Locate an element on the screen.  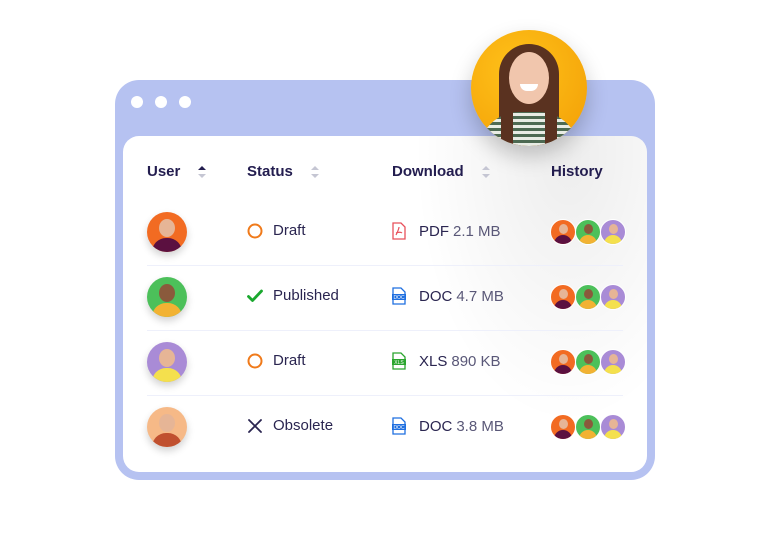
sort-ascending-icon is located at coordinates (202, 171).